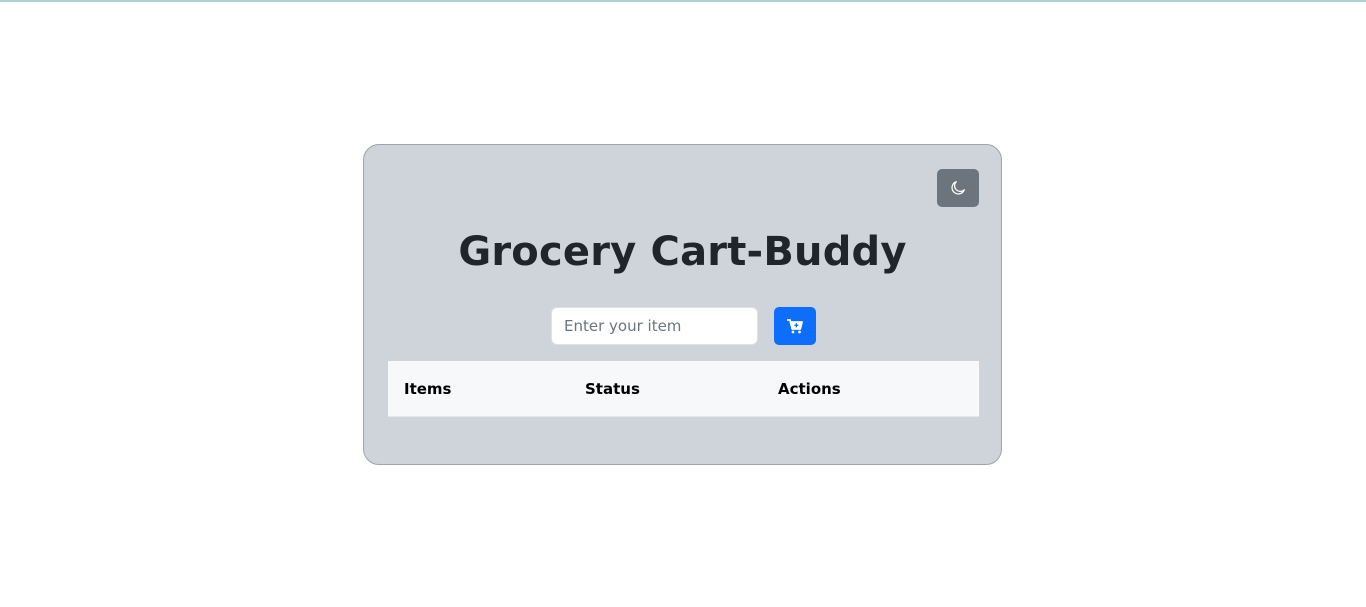 The image size is (1366, 607). What do you see at coordinates (683, 389) in the screenshot?
I see `grocery-table: Items Status Actions` at bounding box center [683, 389].